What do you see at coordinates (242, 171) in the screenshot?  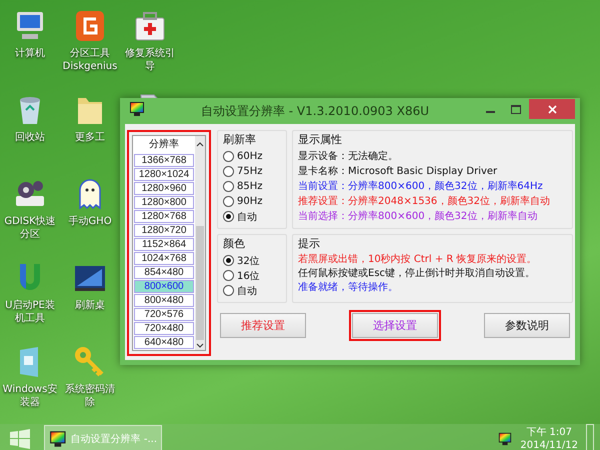 I see `radio-option: 75Hz` at bounding box center [242, 171].